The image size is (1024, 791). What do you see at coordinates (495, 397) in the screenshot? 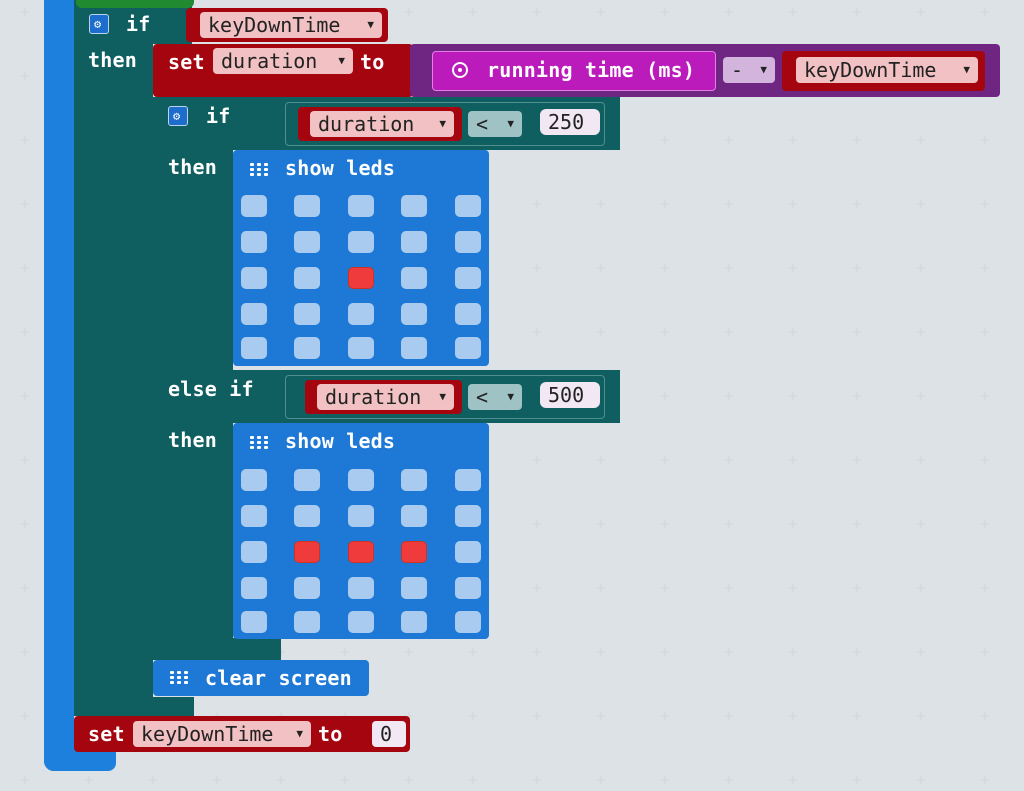
I see `compare-op-dropdown-2: < ▼` at bounding box center [495, 397].